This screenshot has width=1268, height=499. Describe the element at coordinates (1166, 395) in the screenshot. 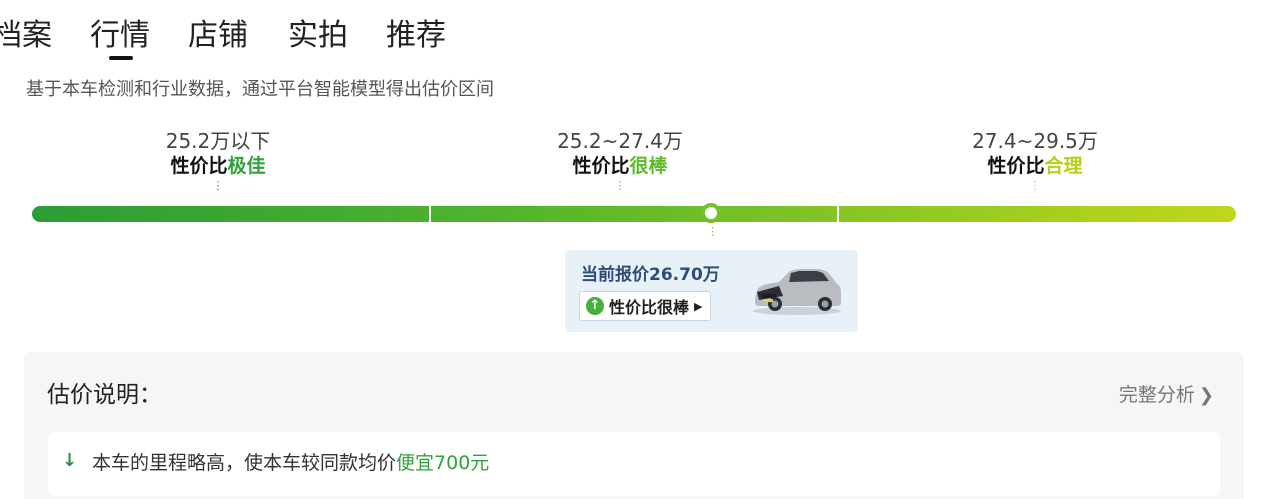

I see `full-analysis-link: 完整分析 ❯` at that location.